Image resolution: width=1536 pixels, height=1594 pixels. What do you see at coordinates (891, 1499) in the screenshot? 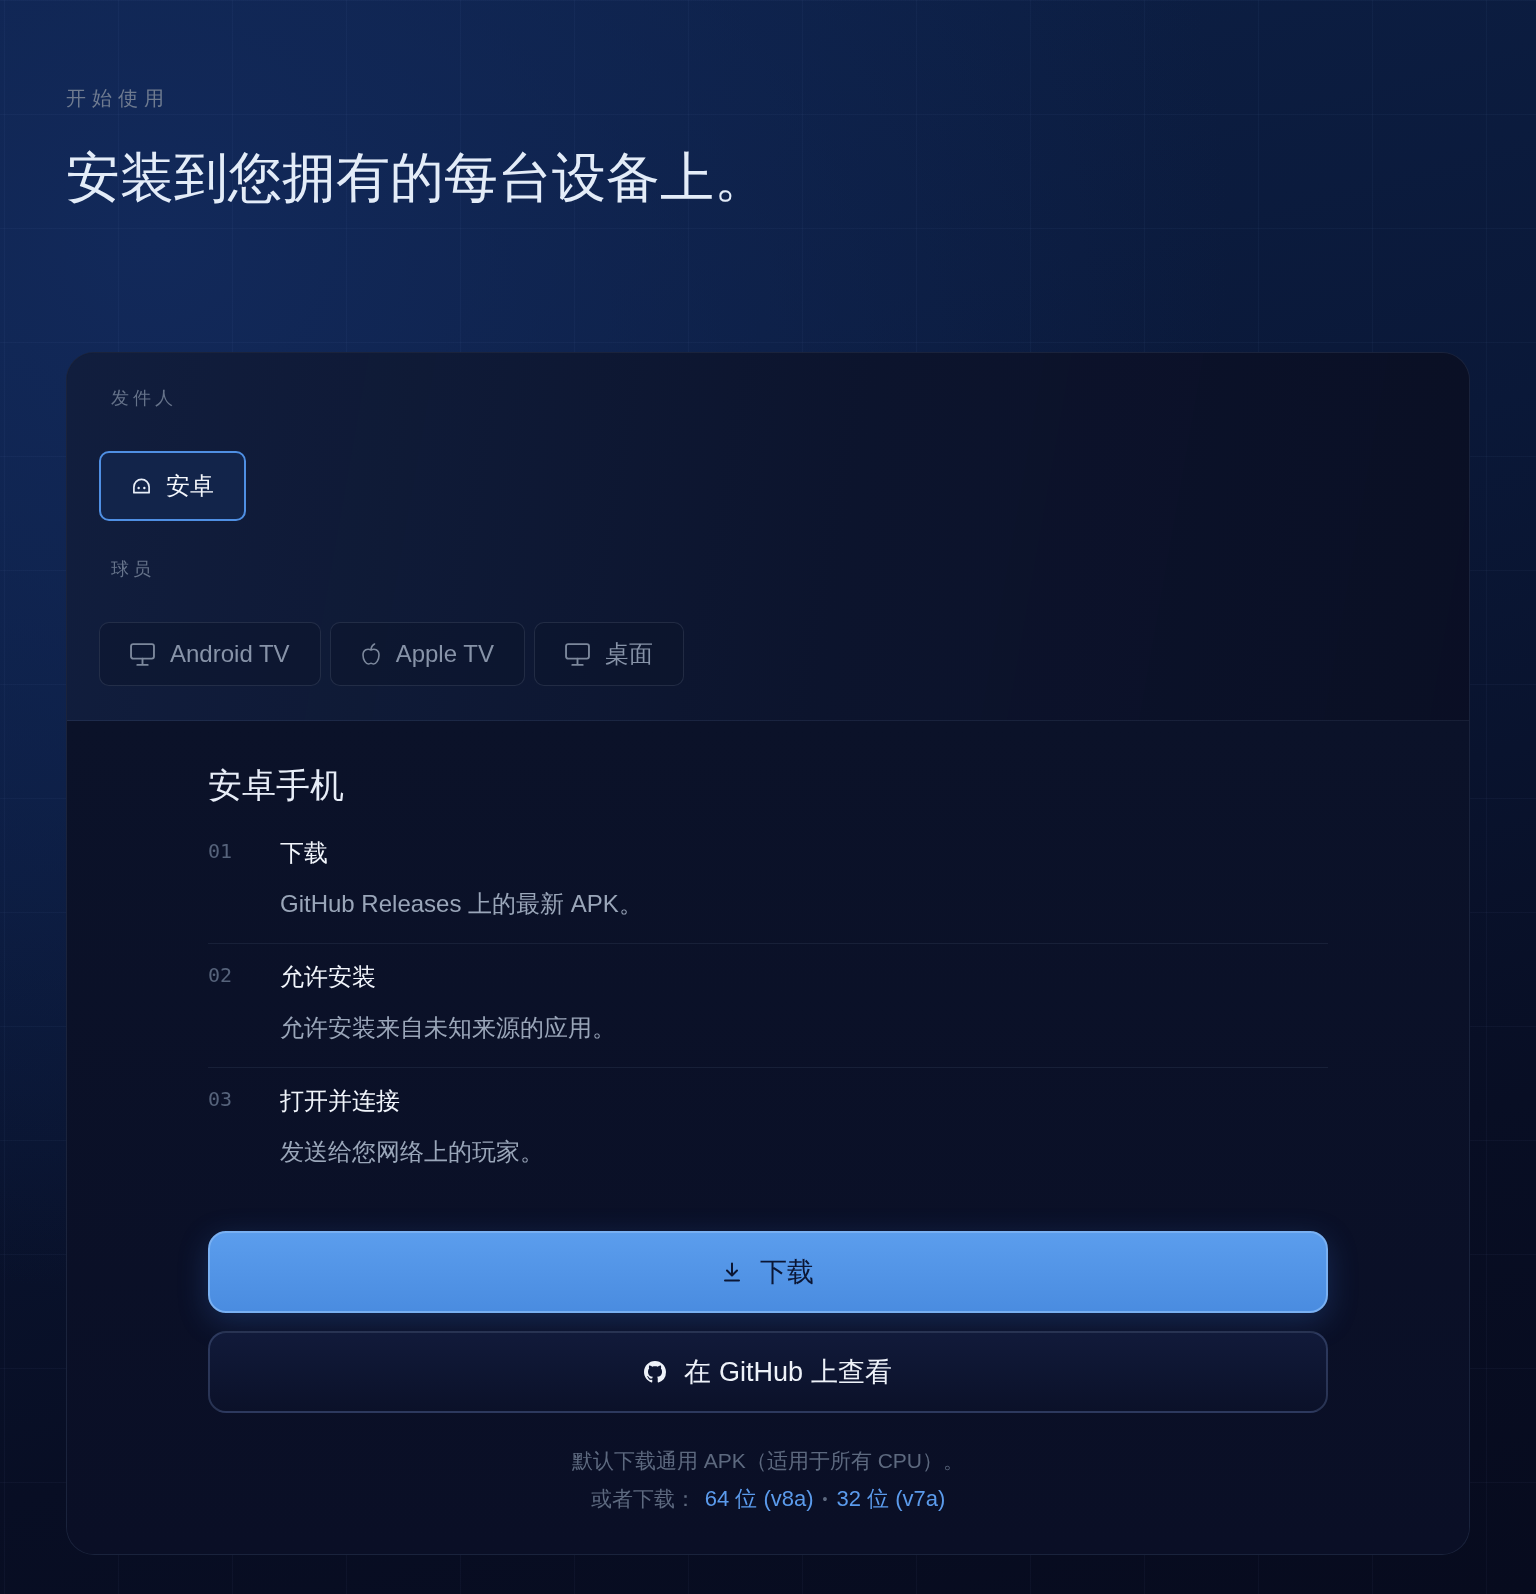
I see `download-link: 32 位 (v7a)` at bounding box center [891, 1499].